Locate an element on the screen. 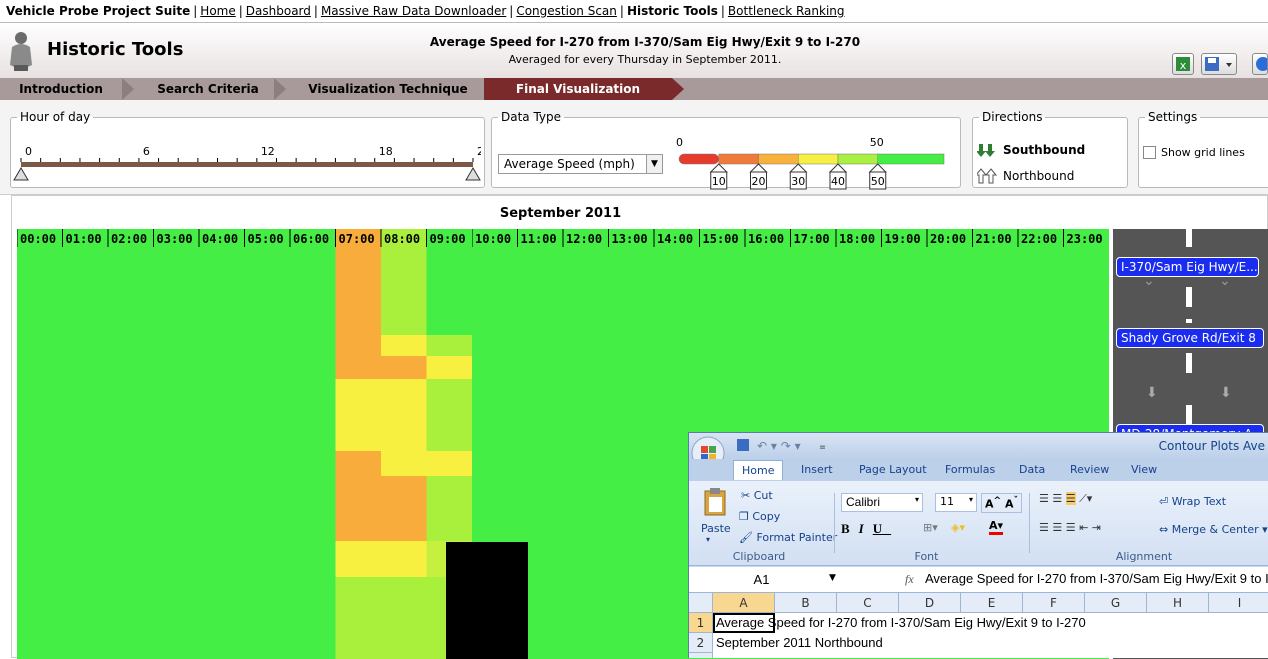 The height and width of the screenshot is (659, 1268). column-header-b: B is located at coordinates (806, 603).